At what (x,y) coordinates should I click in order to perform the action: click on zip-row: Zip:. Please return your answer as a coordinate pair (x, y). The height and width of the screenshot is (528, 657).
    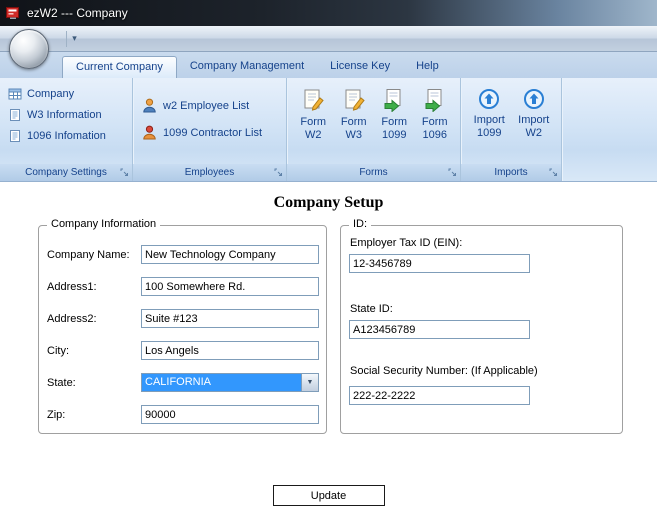
    Looking at the image, I should click on (183, 414).